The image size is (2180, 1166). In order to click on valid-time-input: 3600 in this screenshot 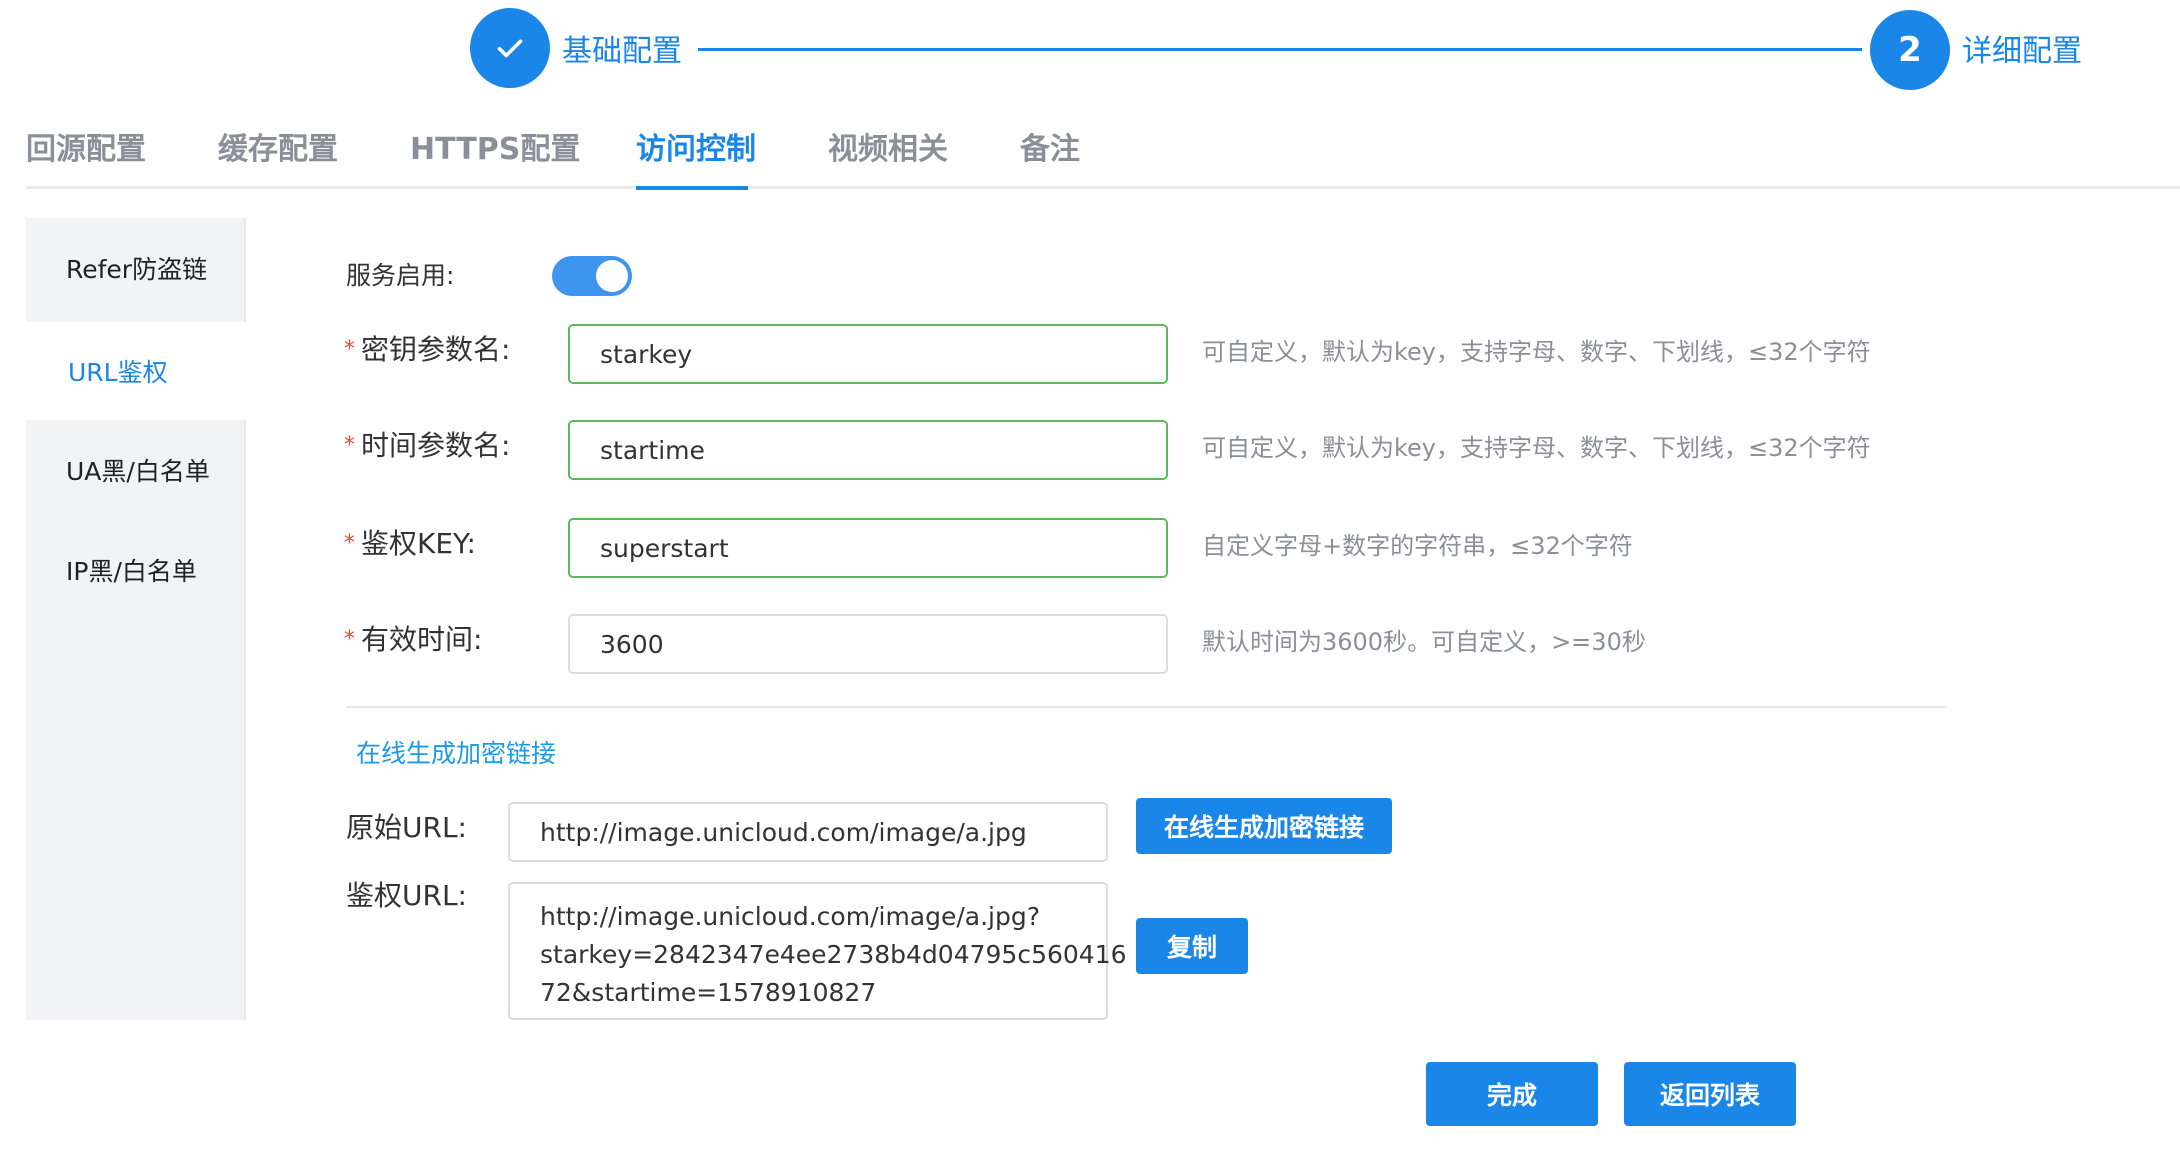, I will do `click(868, 644)`.